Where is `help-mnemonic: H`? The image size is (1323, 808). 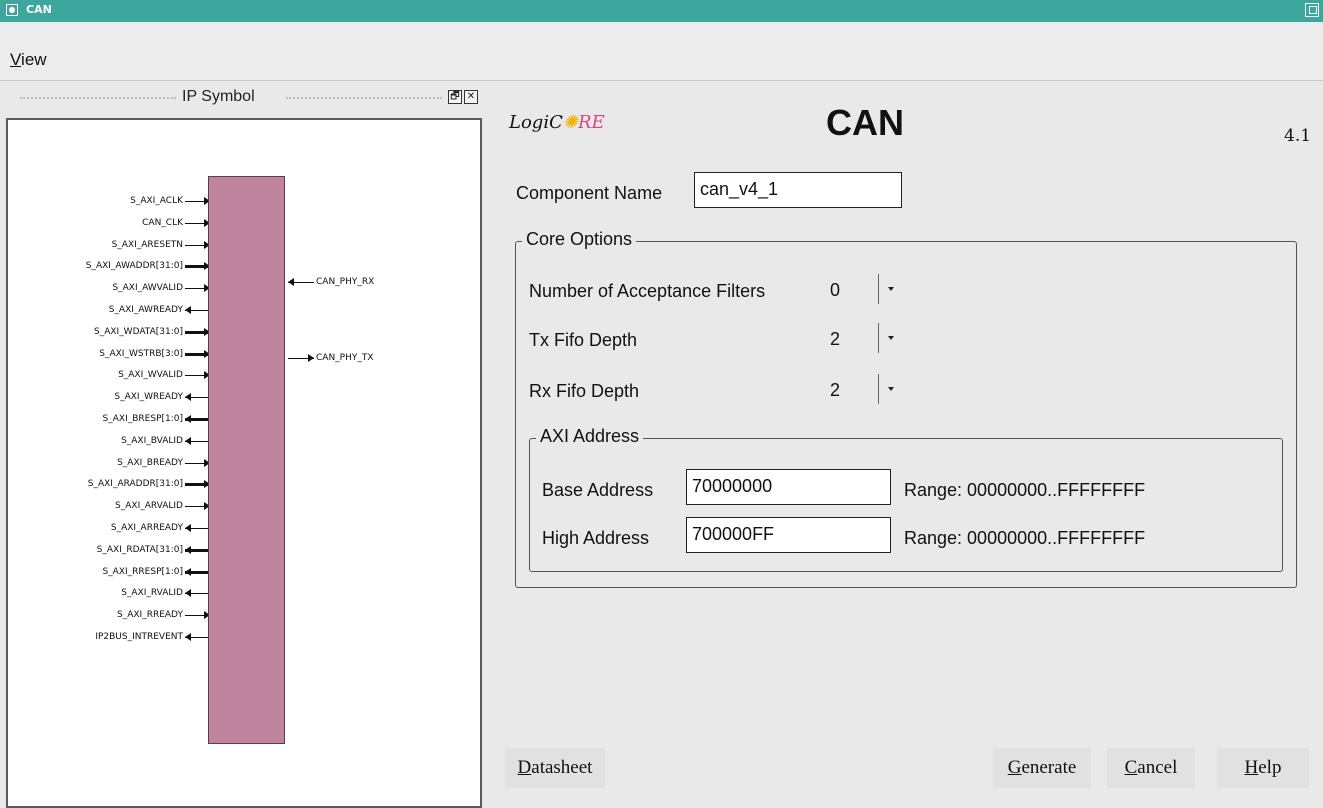 help-mnemonic: H is located at coordinates (1251, 767).